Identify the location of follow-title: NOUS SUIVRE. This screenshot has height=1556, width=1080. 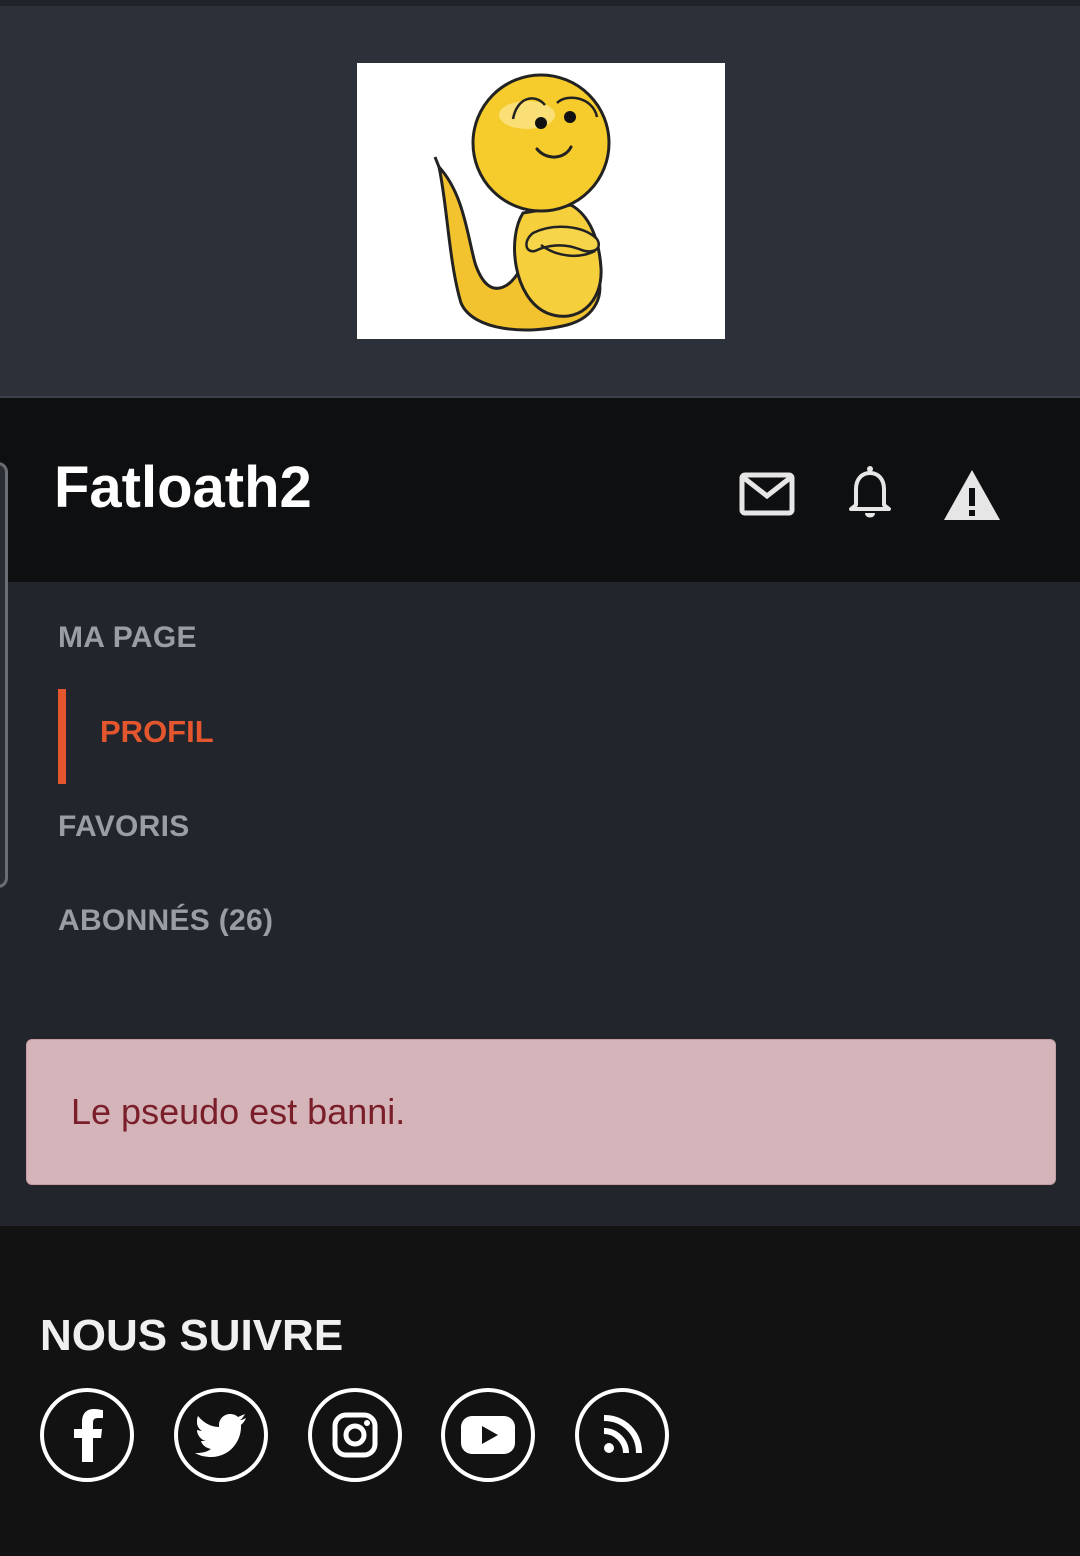
(192, 1335).